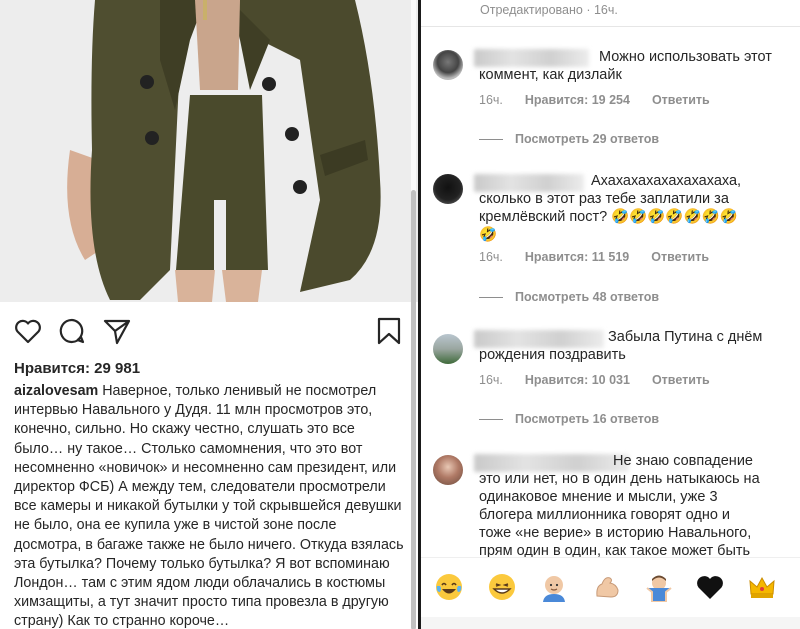 This screenshot has width=800, height=629. I want to click on comment-text-line: сколько в этот раз тебе заплатили за, so click(604, 199).